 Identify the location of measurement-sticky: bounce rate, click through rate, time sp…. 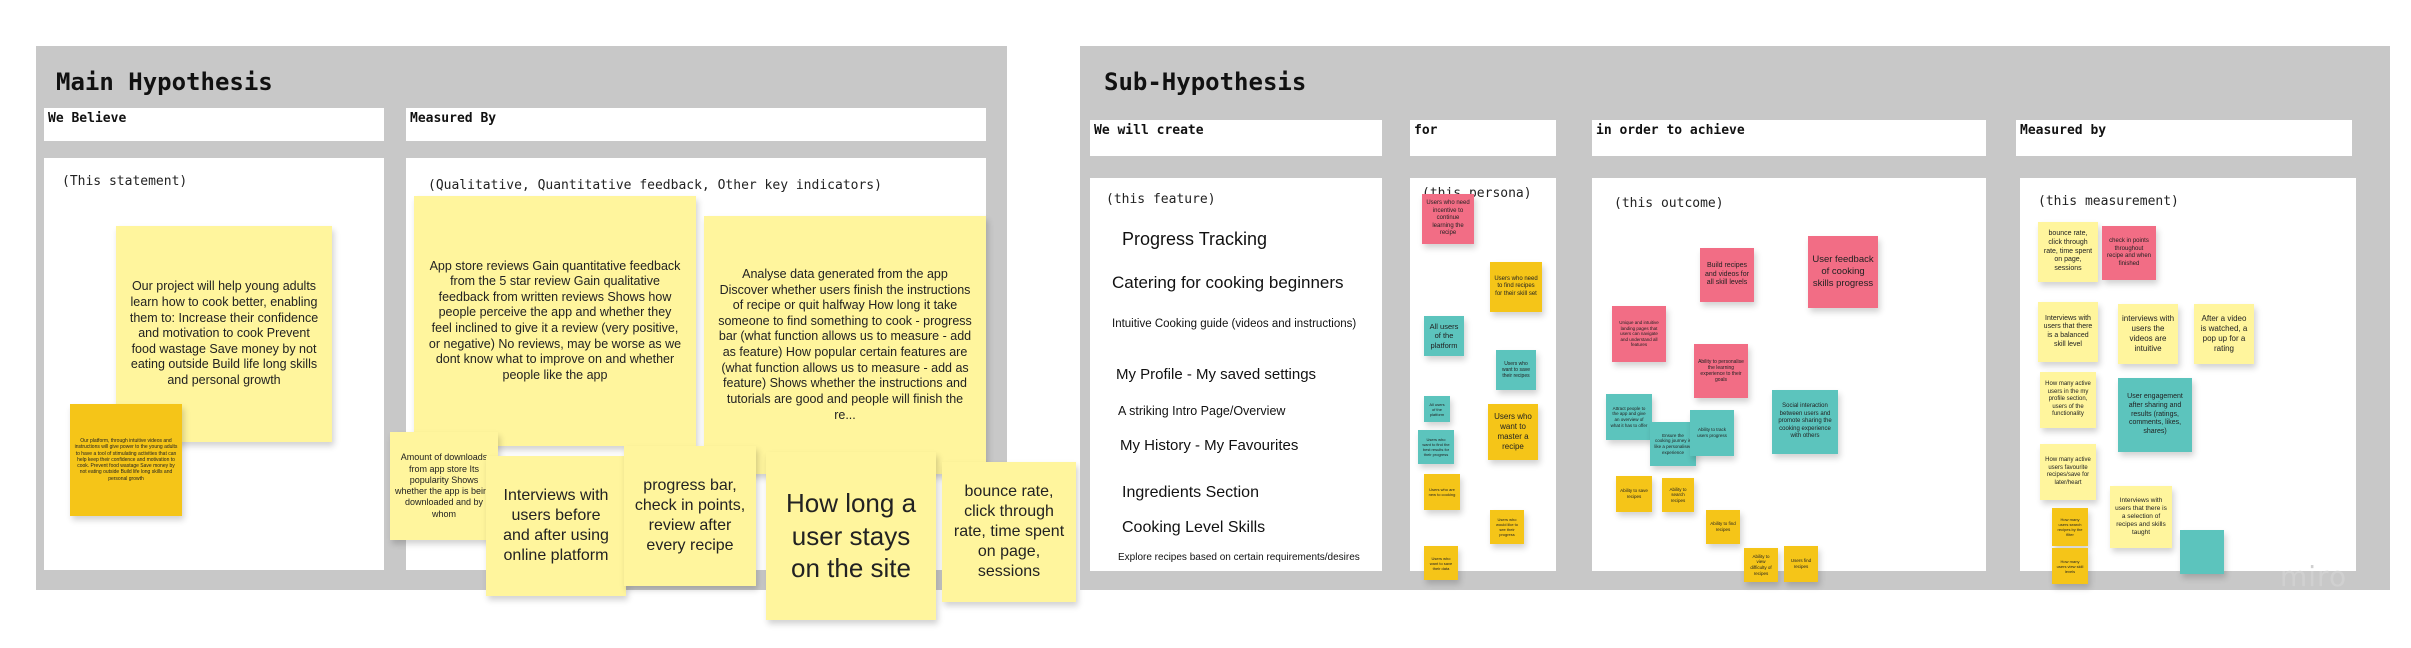
(2068, 252).